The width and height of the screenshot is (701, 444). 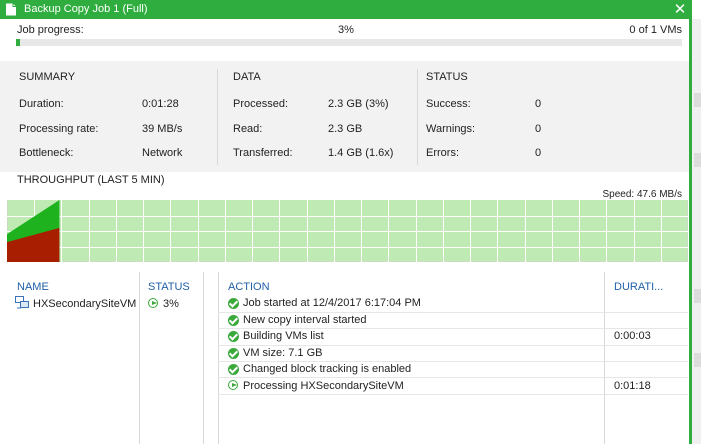 I want to click on vm-icon, so click(x=22, y=302).